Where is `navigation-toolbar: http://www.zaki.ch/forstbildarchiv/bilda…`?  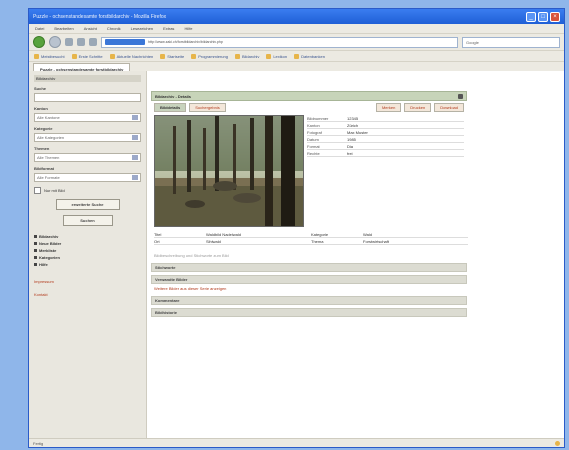 navigation-toolbar: http://www.zaki.ch/forstbildarchiv/bilda… is located at coordinates (296, 42).